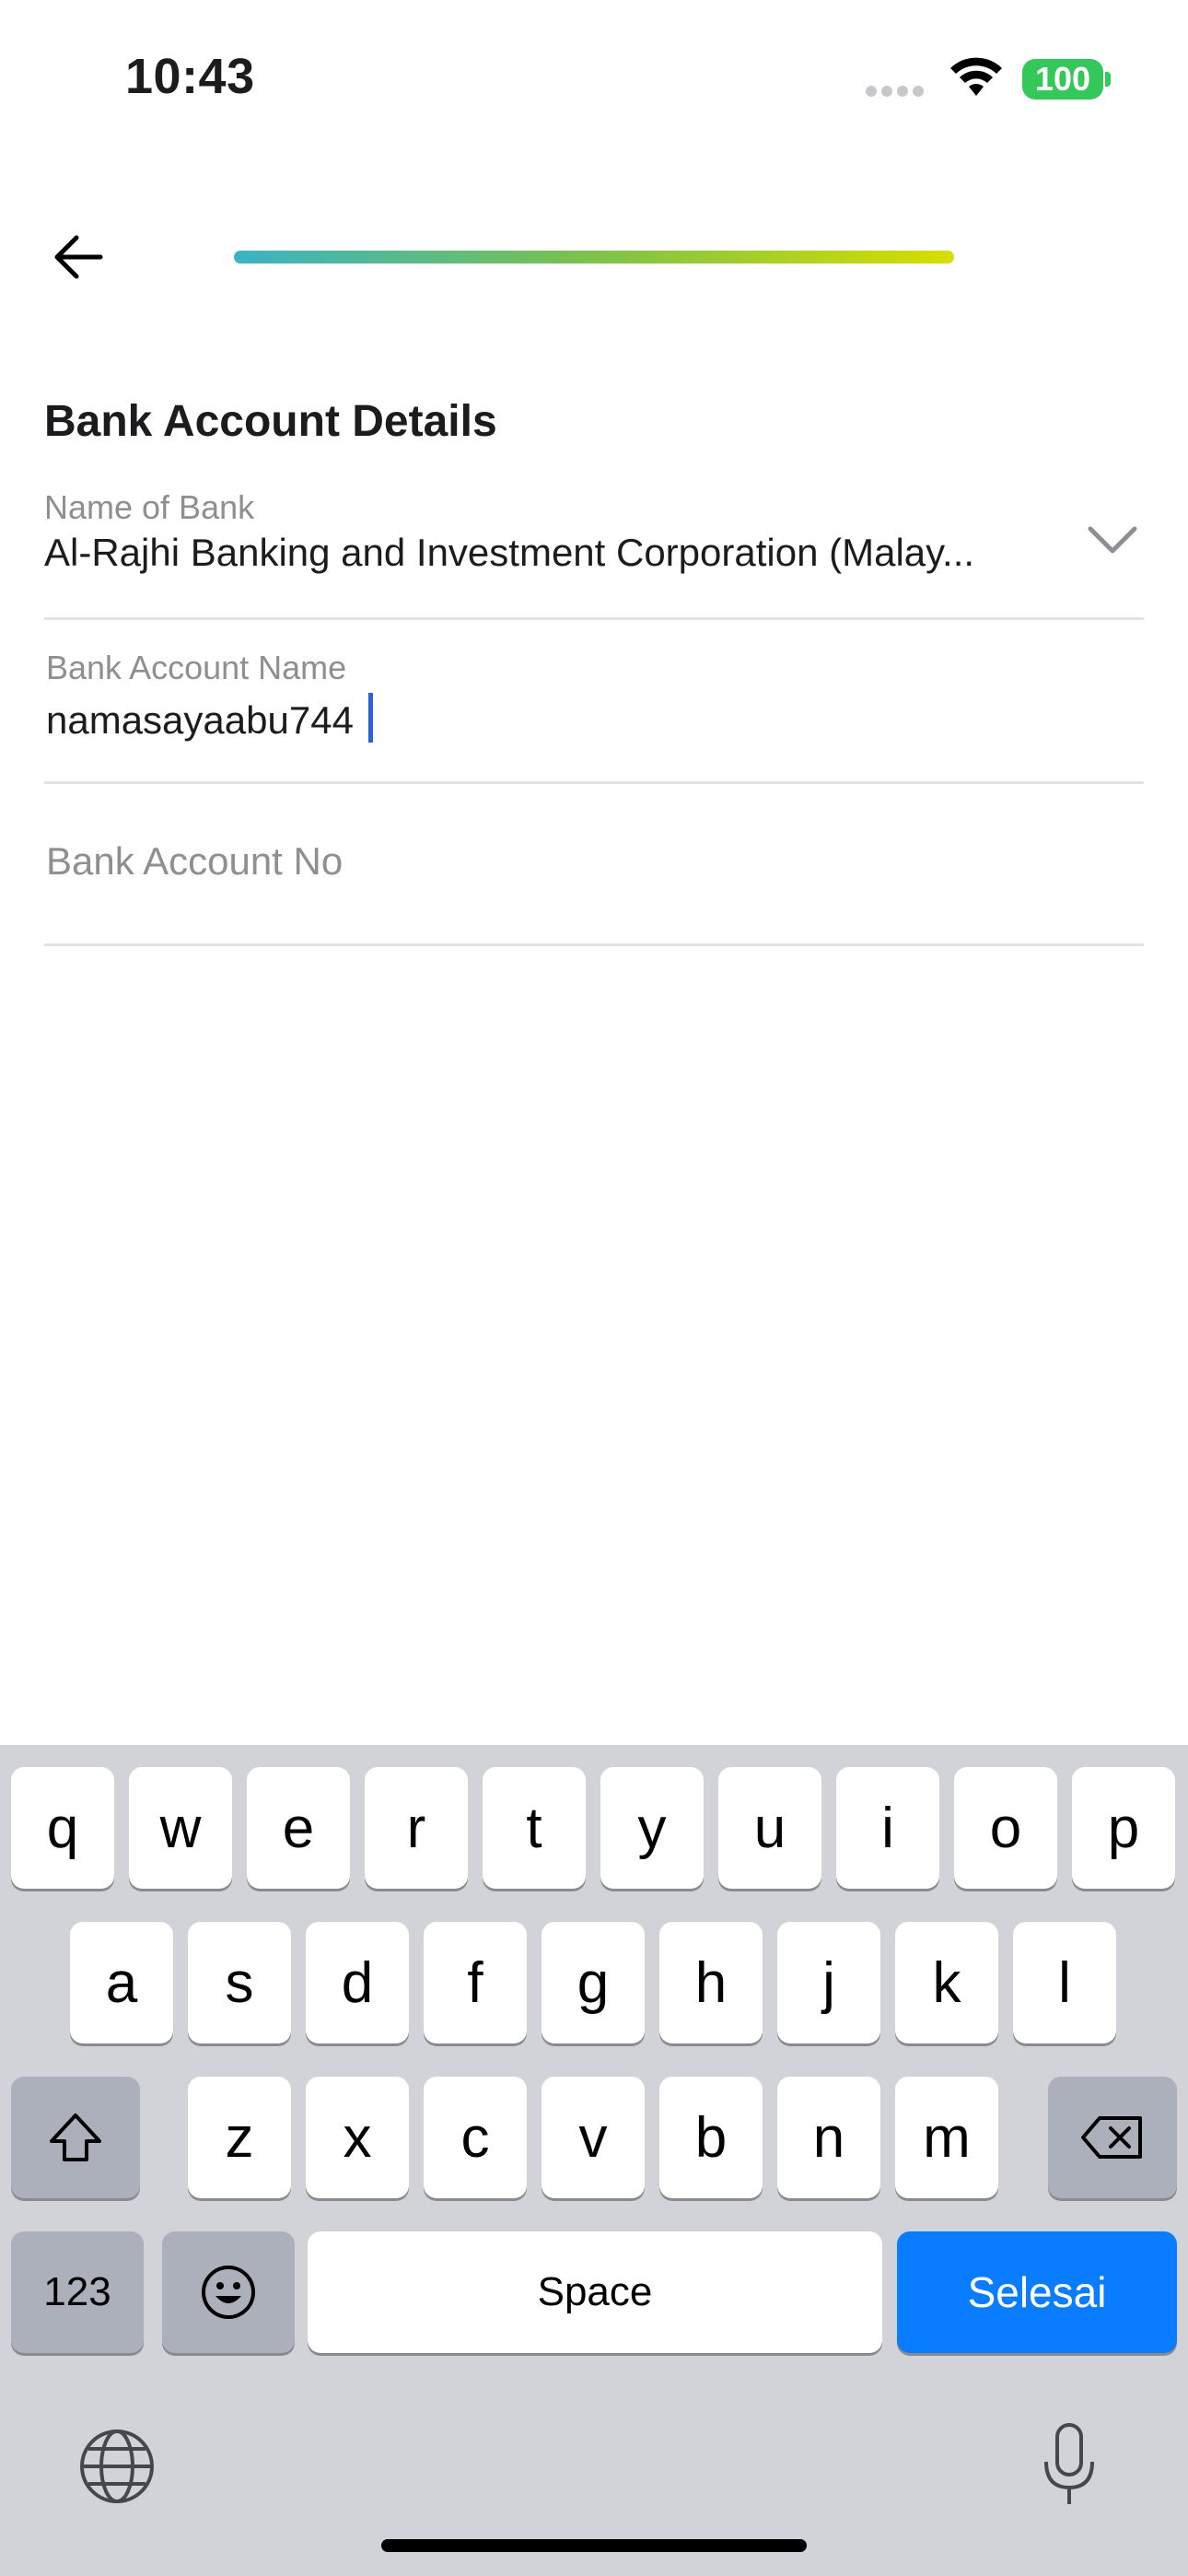 The height and width of the screenshot is (2576, 1188). I want to click on key-n: n, so click(828, 2137).